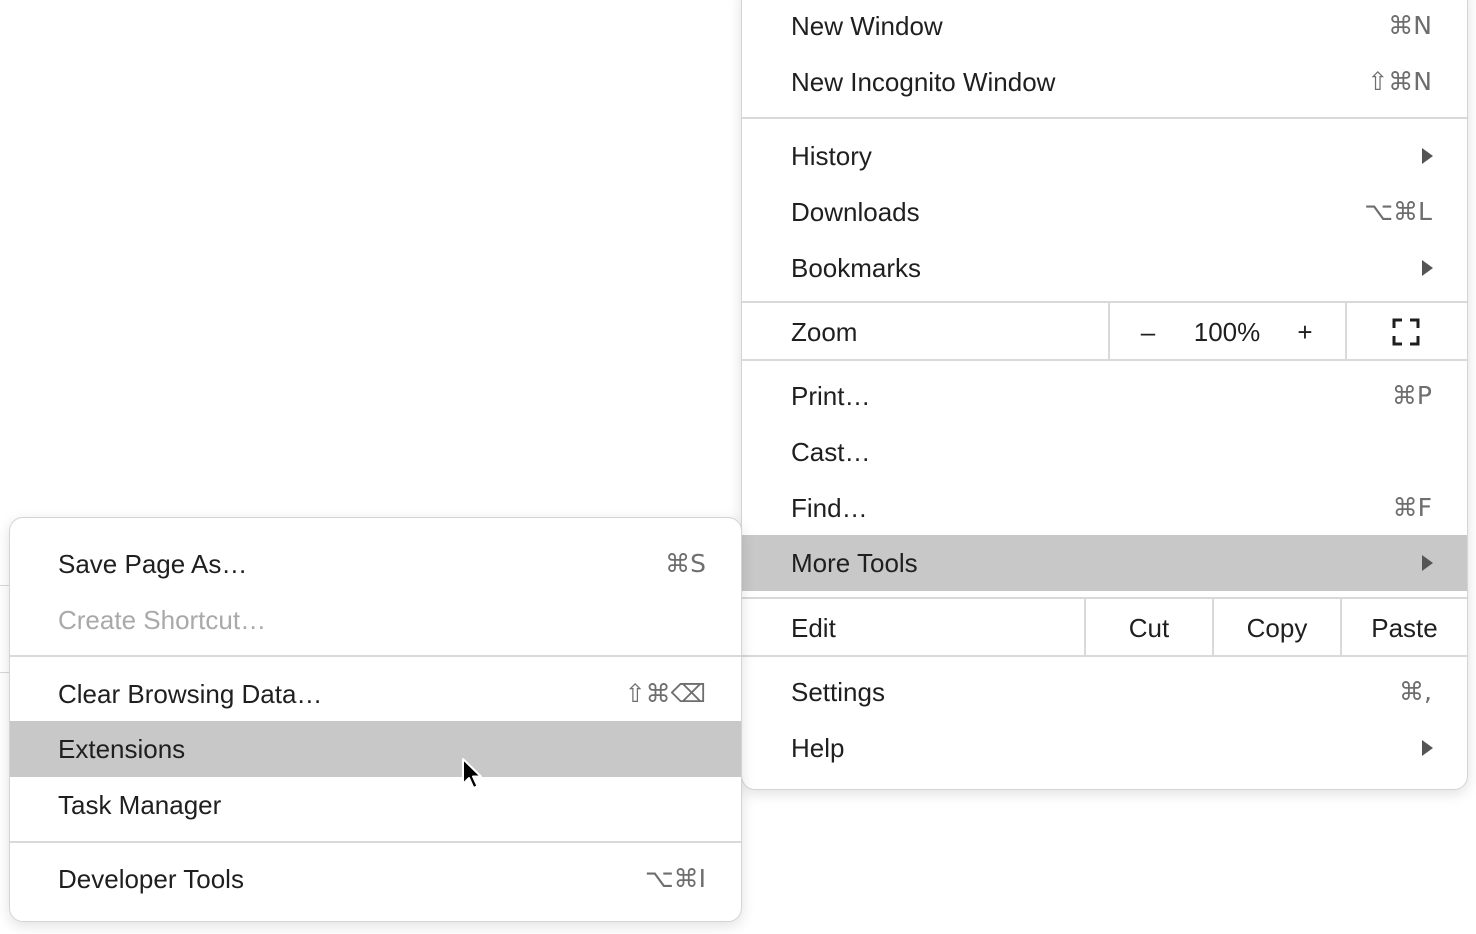 This screenshot has width=1476, height=934. I want to click on menu-item-label: Downloads, so click(855, 212).